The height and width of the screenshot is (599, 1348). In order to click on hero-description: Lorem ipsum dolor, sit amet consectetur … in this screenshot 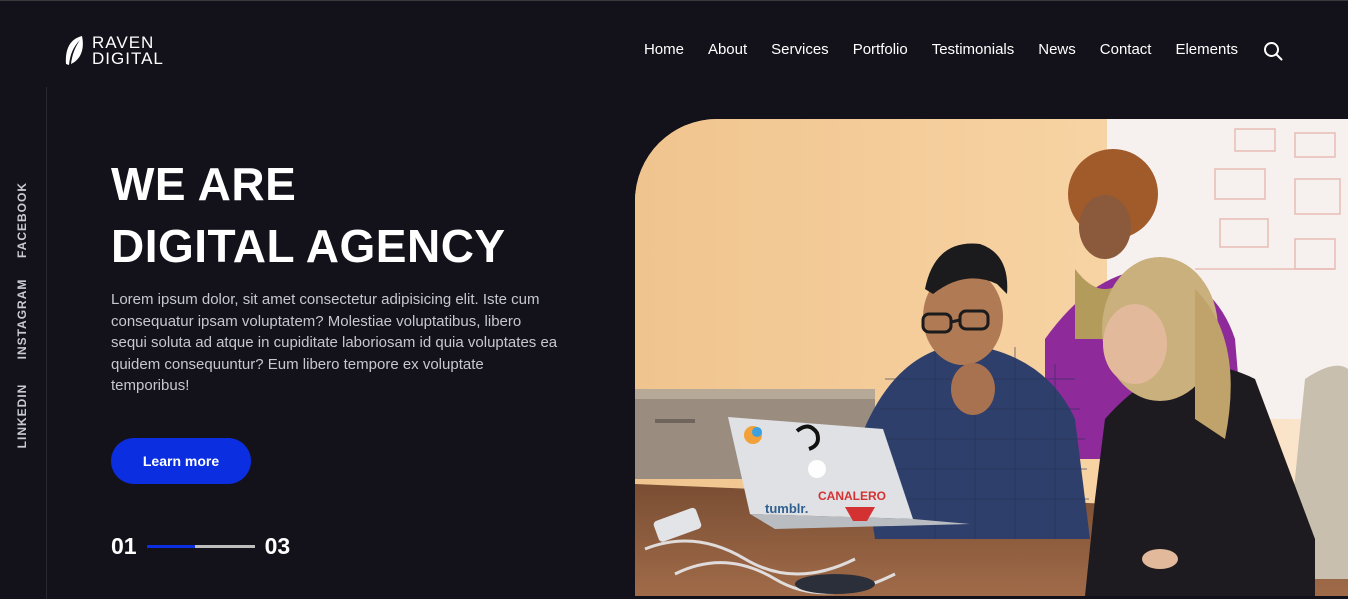, I will do `click(334, 342)`.